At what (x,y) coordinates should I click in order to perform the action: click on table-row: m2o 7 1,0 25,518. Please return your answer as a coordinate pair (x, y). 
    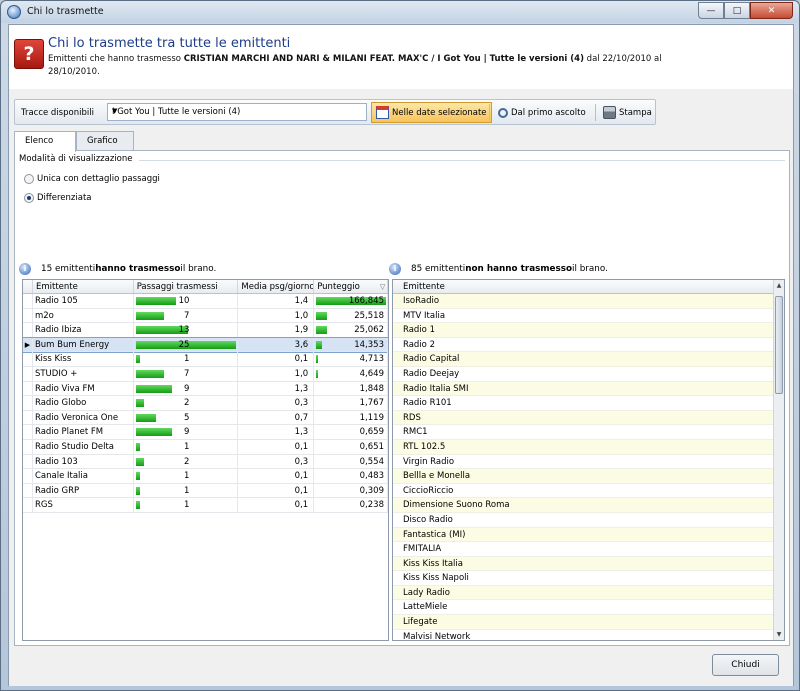
    Looking at the image, I should click on (205, 316).